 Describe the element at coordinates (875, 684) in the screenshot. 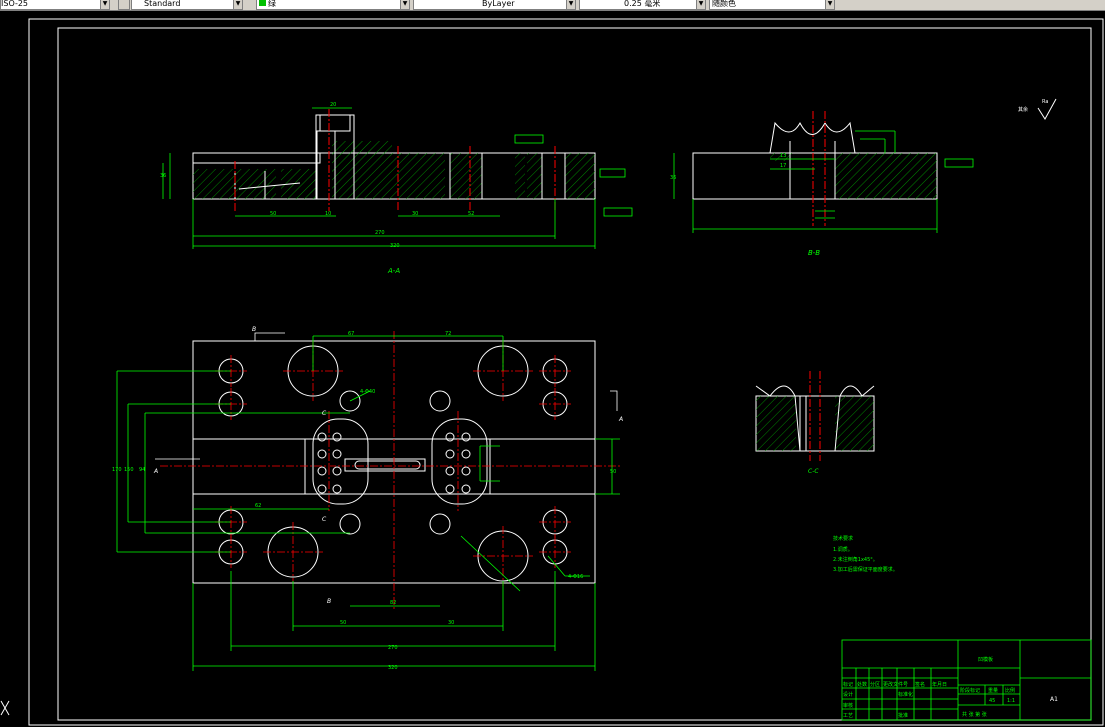

I see `tb-header-3: 分区` at that location.